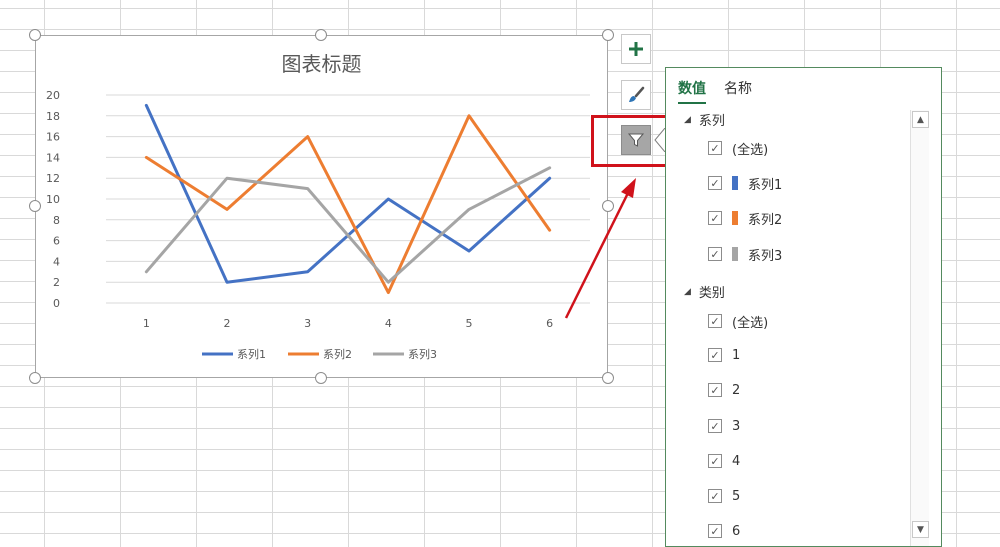 The width and height of the screenshot is (1000, 547). I want to click on series-group-header: ◢ 系列, so click(704, 119).